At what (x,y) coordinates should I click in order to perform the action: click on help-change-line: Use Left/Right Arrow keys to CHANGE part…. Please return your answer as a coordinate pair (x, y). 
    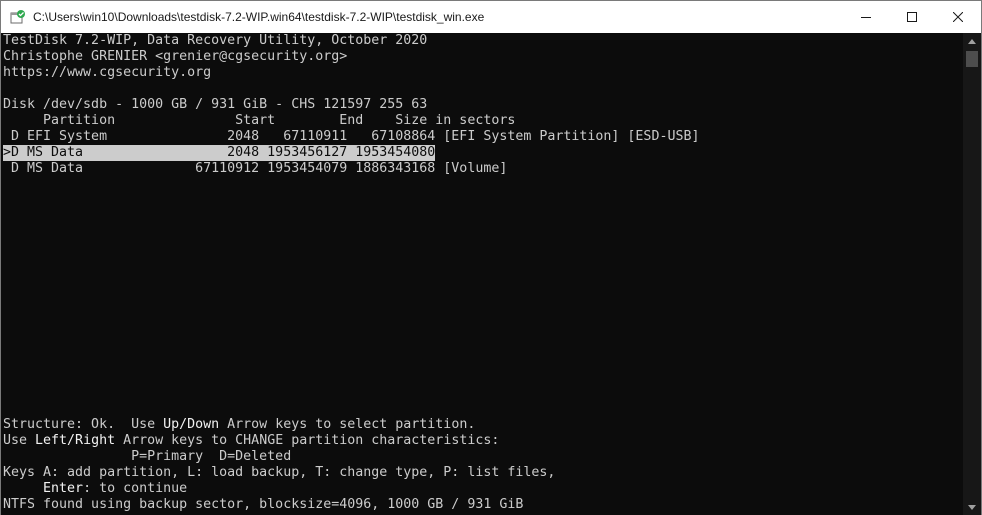
    Looking at the image, I should click on (251, 441).